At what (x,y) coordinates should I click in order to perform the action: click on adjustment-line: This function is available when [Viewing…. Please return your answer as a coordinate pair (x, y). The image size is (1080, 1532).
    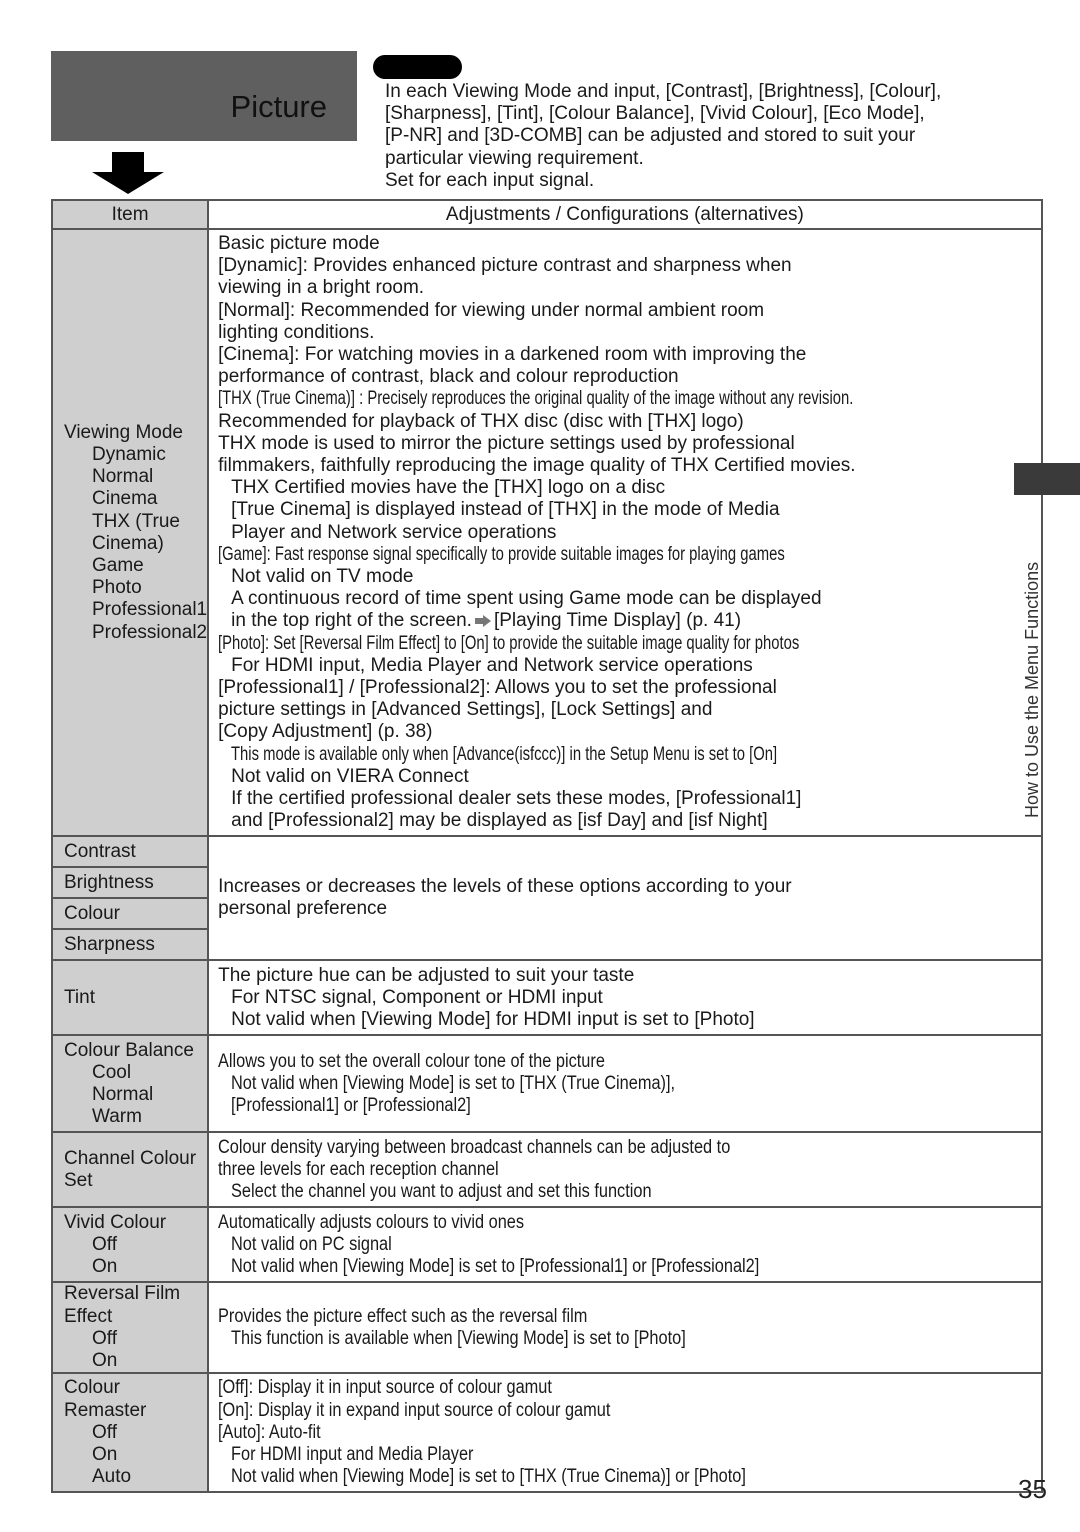
    Looking at the image, I should click on (625, 1339).